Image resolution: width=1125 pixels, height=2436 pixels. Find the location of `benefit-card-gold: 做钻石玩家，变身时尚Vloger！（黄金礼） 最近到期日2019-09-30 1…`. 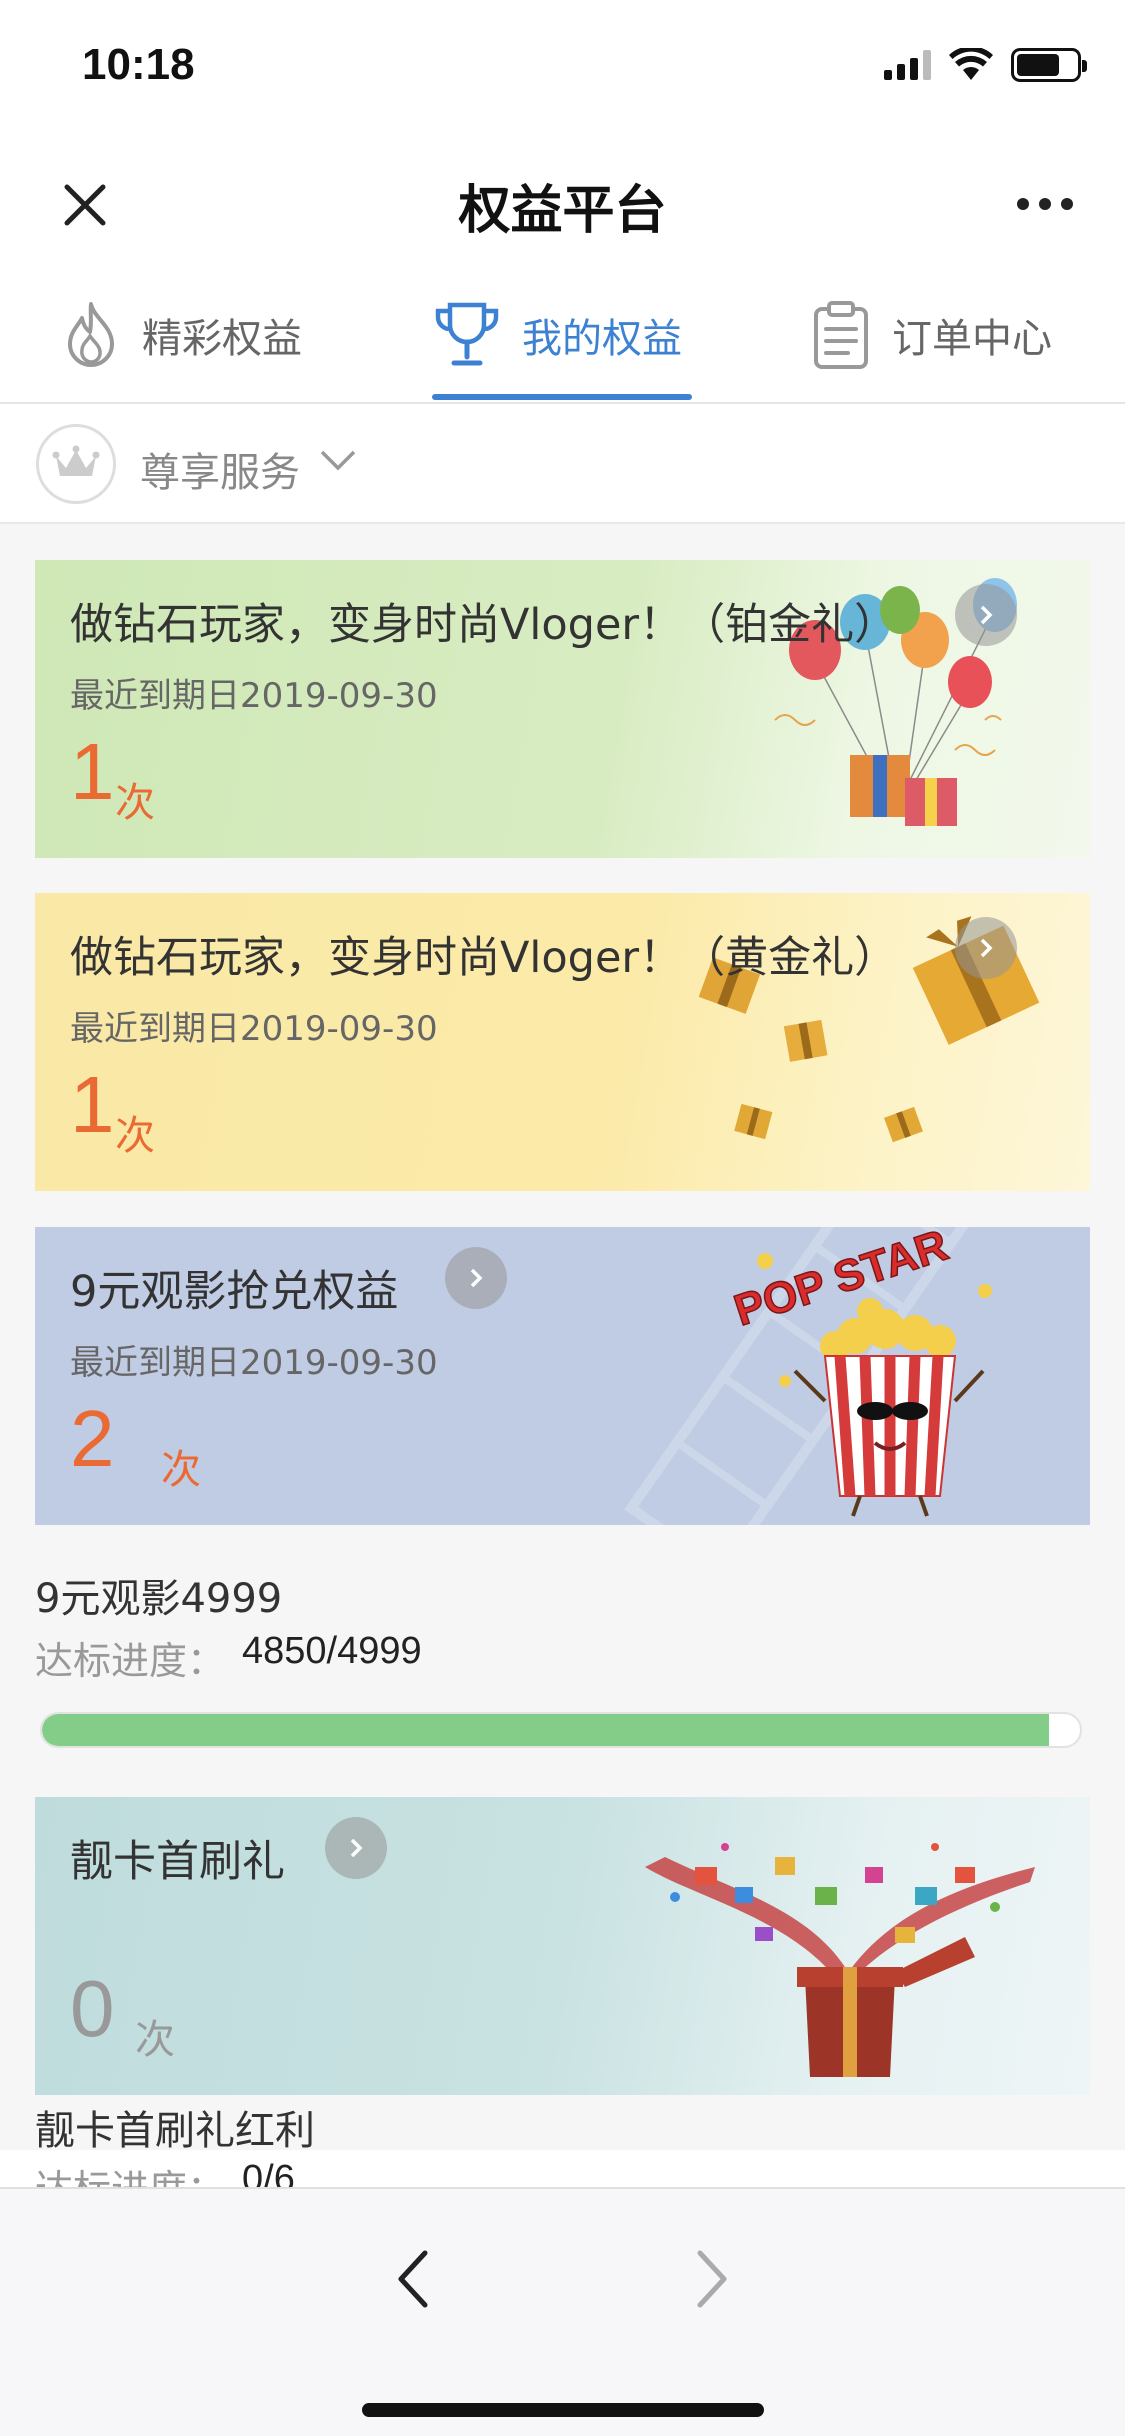

benefit-card-gold: 做钻石玩家，变身时尚Vloger！（黄金礼） 最近到期日2019-09-30 1… is located at coordinates (562, 1042).